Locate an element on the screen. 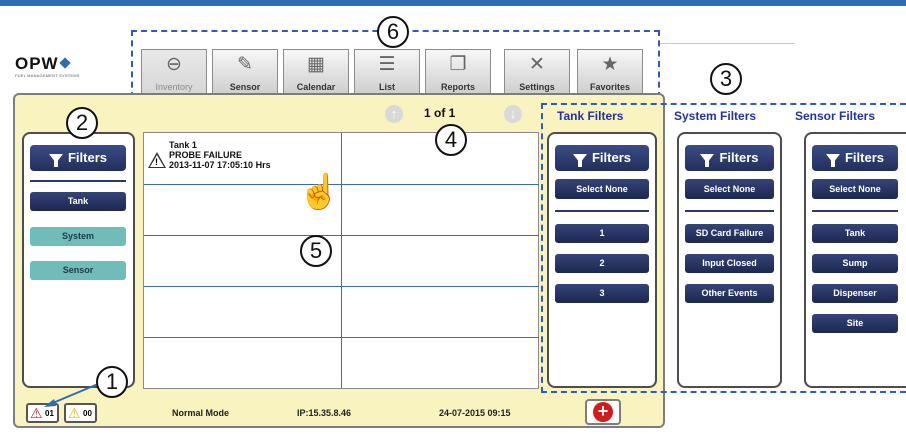 This screenshot has height=434, width=906. filter-tank: Tank is located at coordinates (78, 201).